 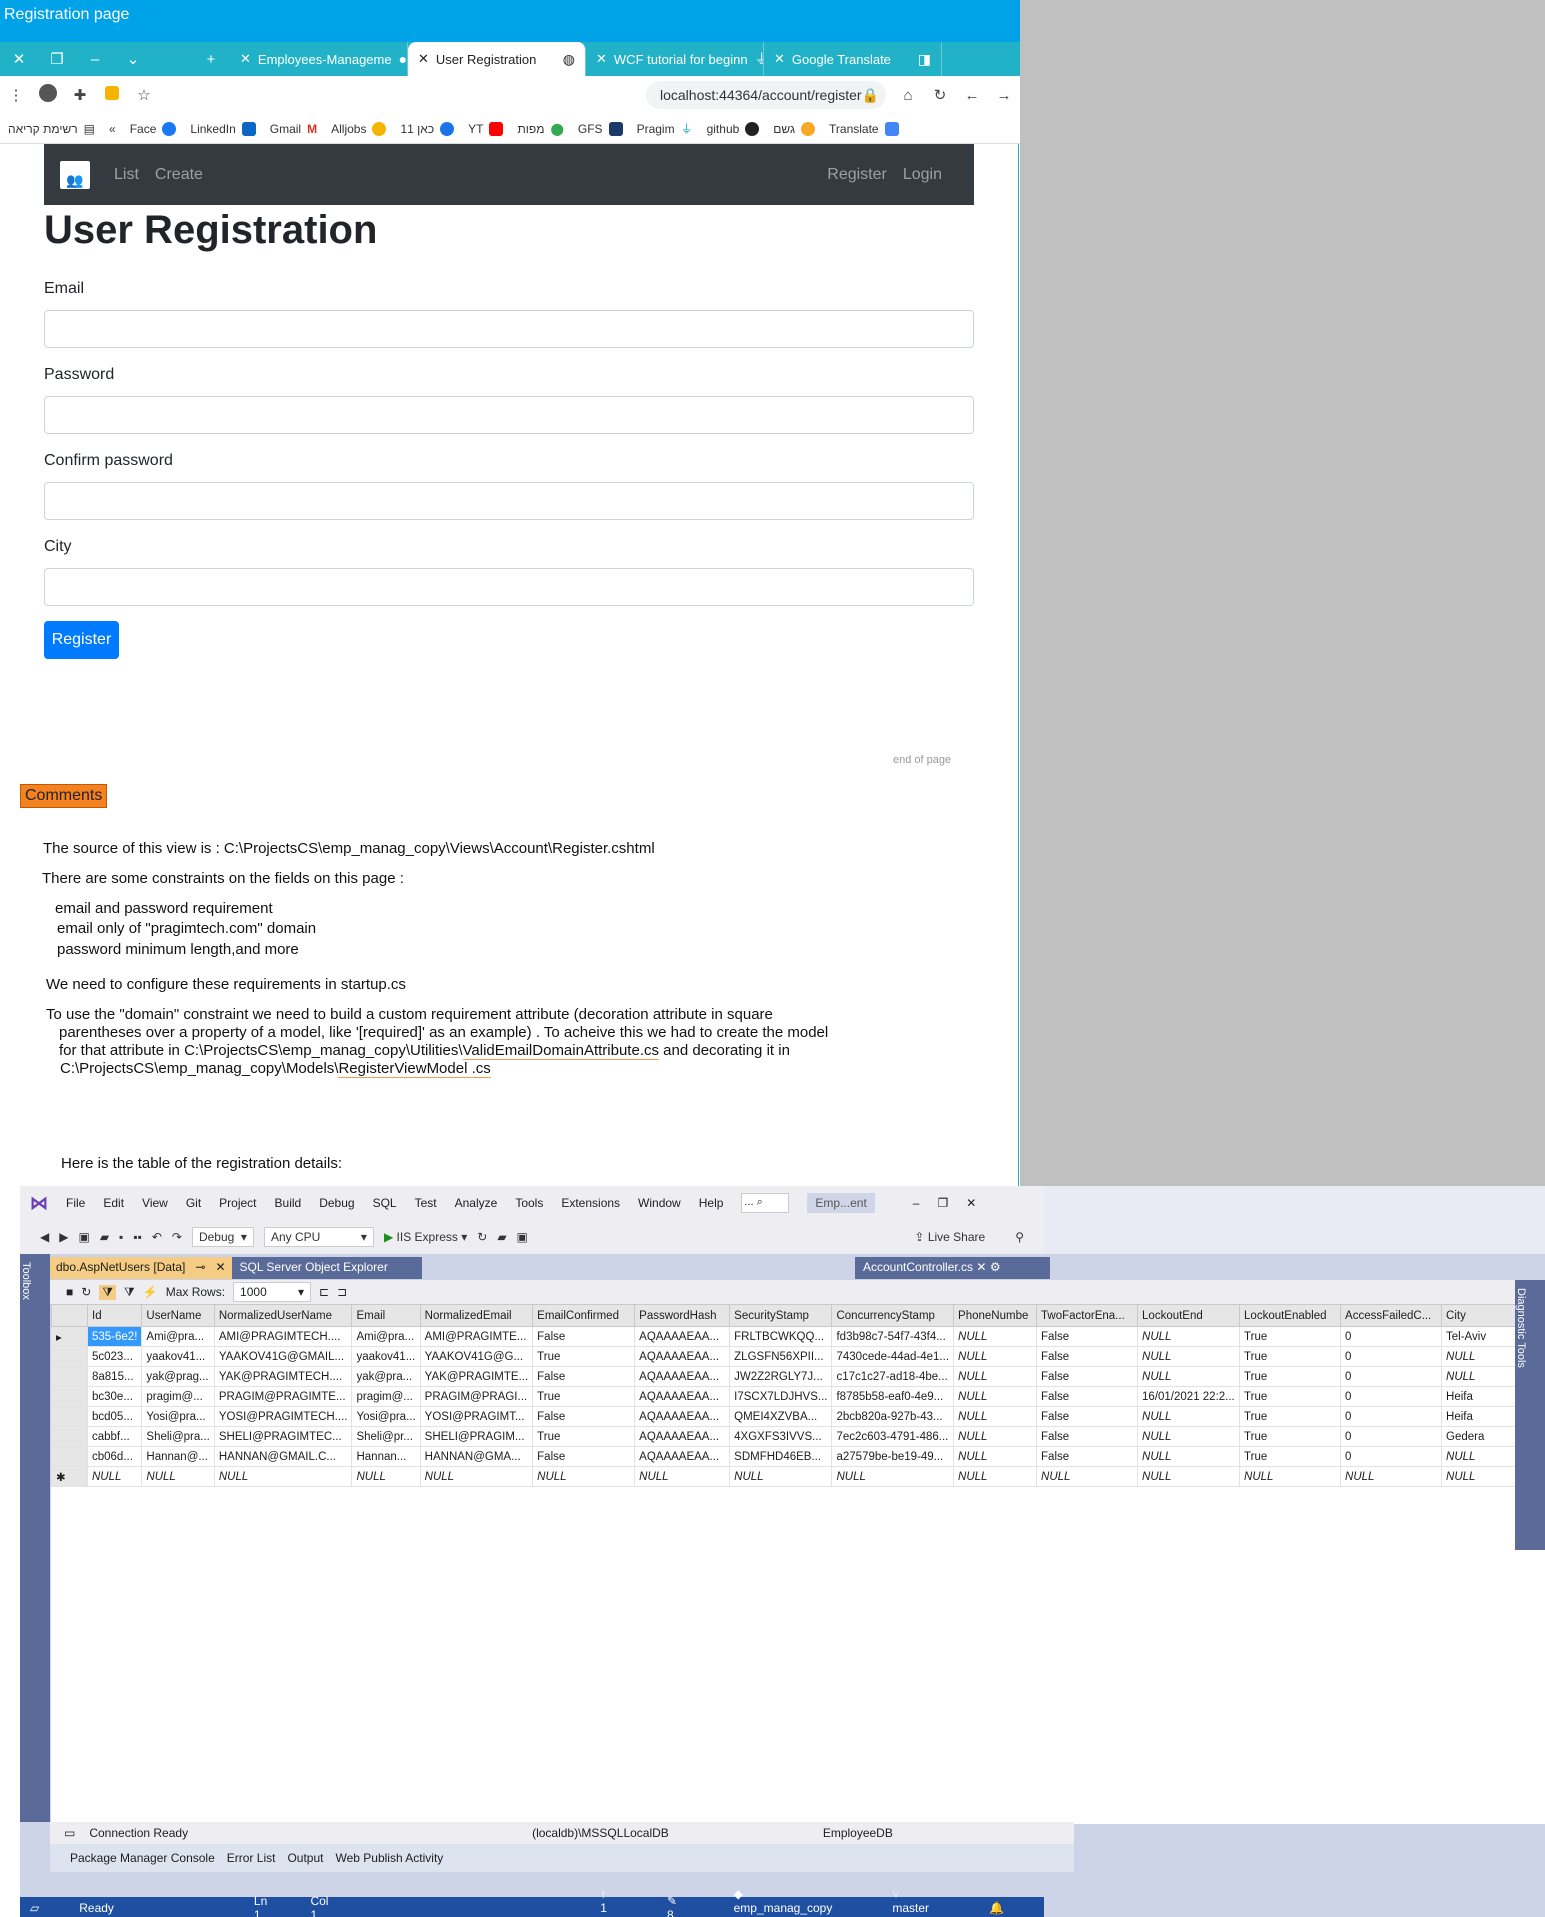 What do you see at coordinates (427, 128) in the screenshot?
I see `bookmark-kan11: כאן 11` at bounding box center [427, 128].